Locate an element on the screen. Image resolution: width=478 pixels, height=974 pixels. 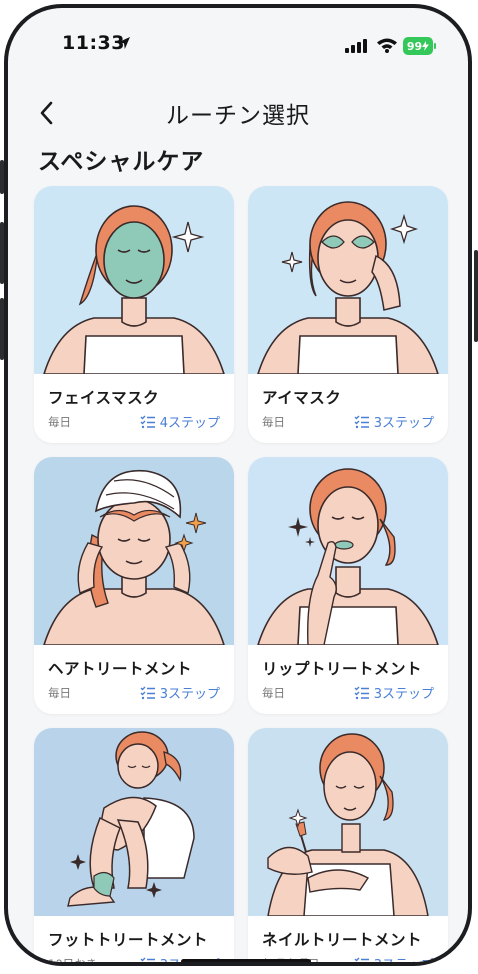
home-indicator is located at coordinates (246, 960).